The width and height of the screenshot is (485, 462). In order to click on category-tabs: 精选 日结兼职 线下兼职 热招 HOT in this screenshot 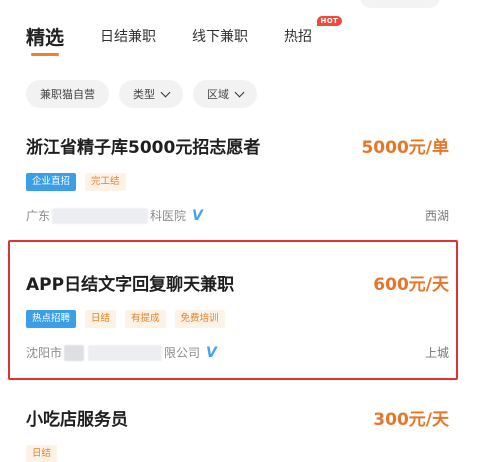, I will do `click(245, 41)`.